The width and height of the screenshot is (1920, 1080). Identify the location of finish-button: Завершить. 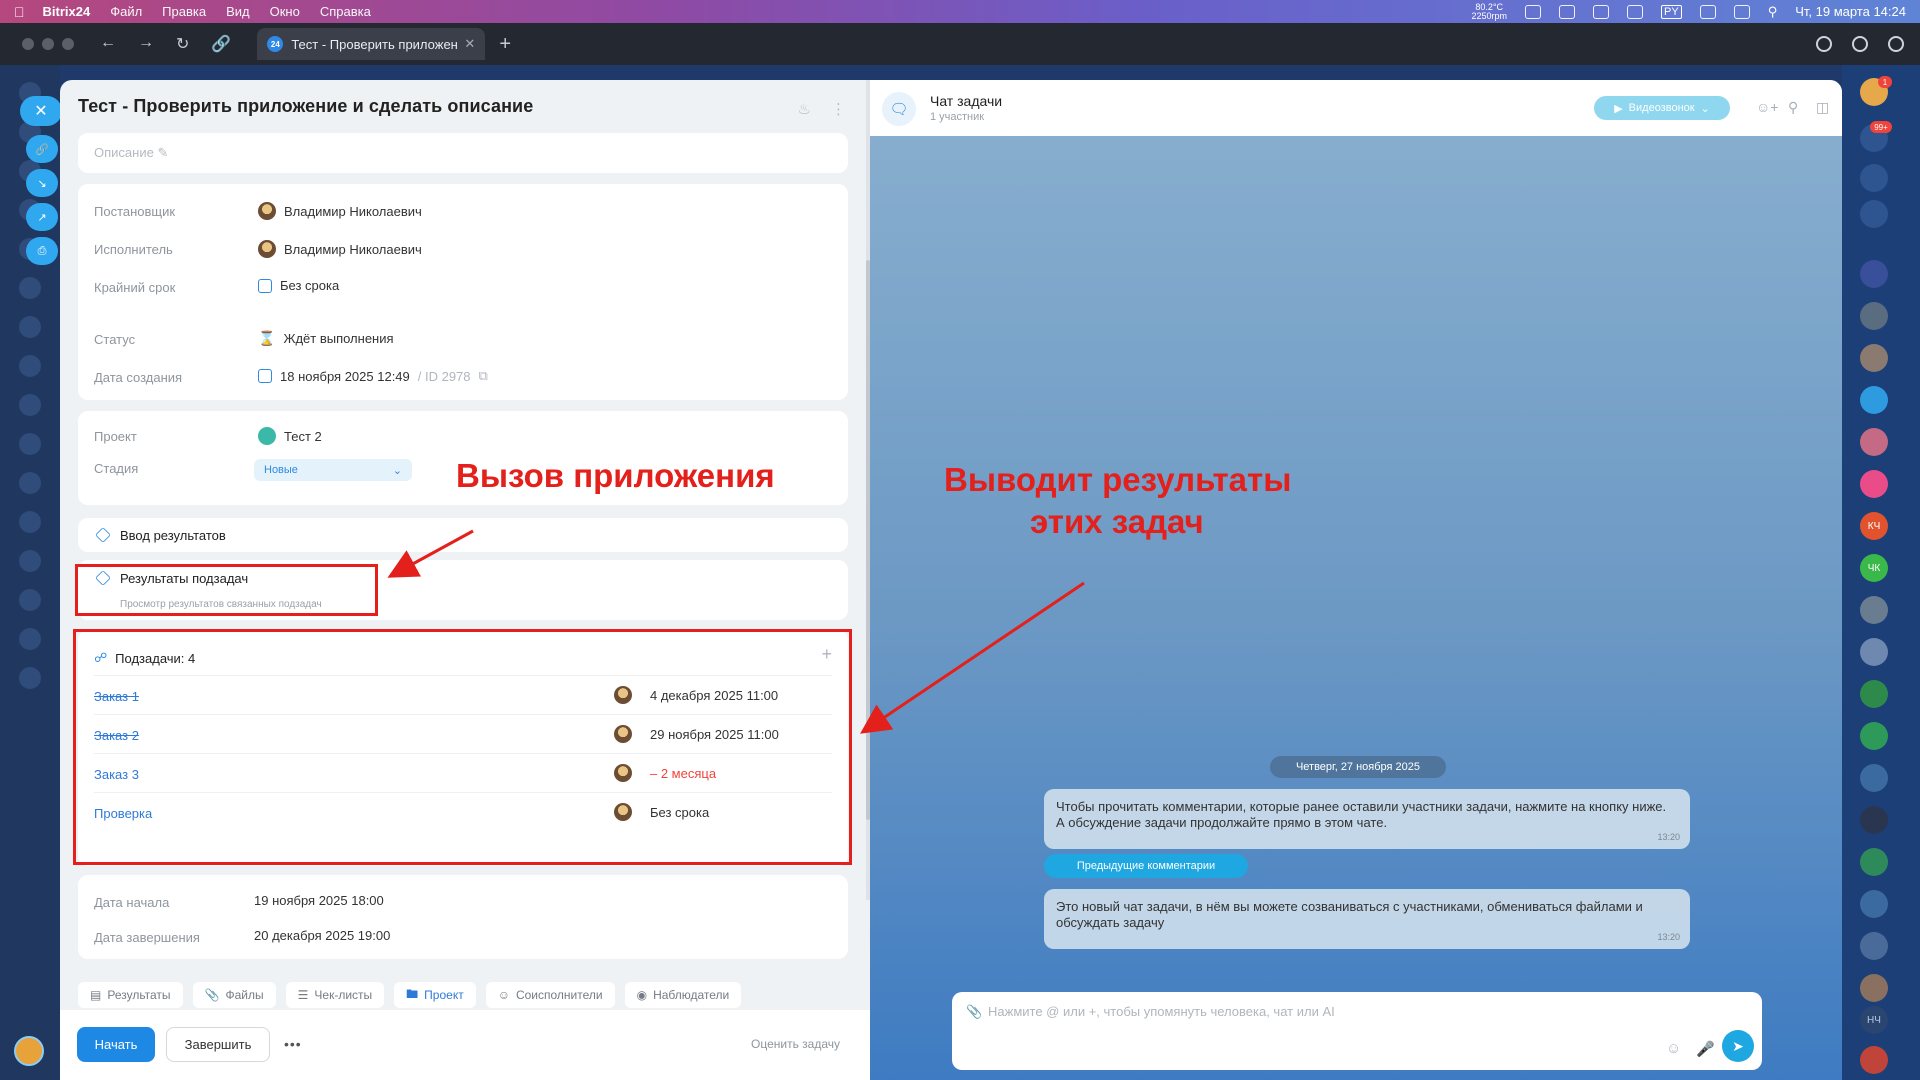
(218, 1044).